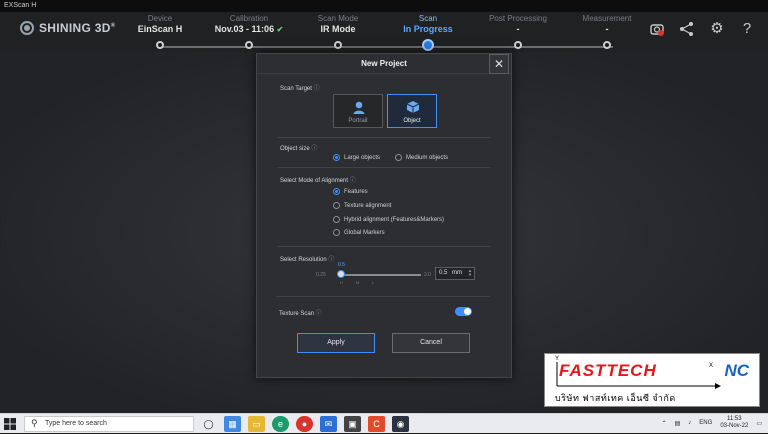 The image size is (768, 434). What do you see at coordinates (10, 424) in the screenshot?
I see `windows-start-icon` at bounding box center [10, 424].